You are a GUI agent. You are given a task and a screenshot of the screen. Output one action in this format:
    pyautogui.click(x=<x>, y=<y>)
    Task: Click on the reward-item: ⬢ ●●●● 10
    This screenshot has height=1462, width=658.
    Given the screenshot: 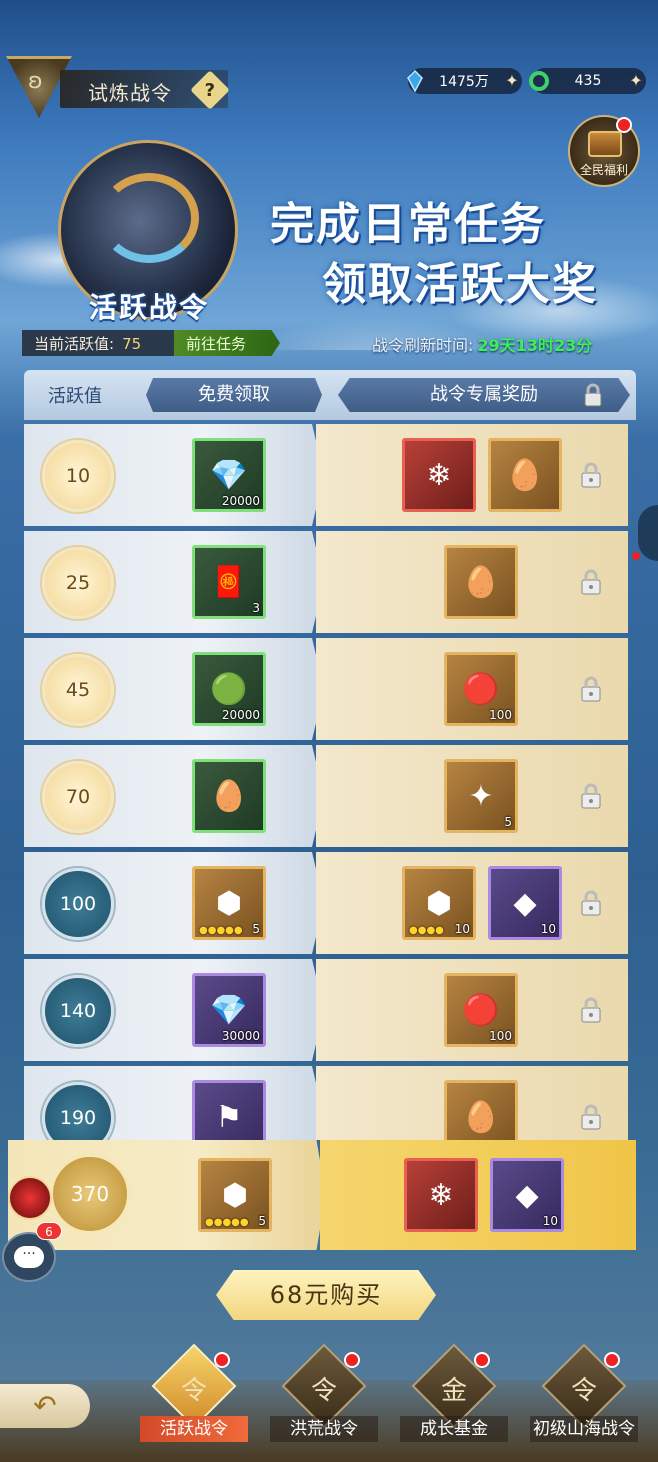 What is the action you would take?
    pyautogui.click(x=439, y=903)
    